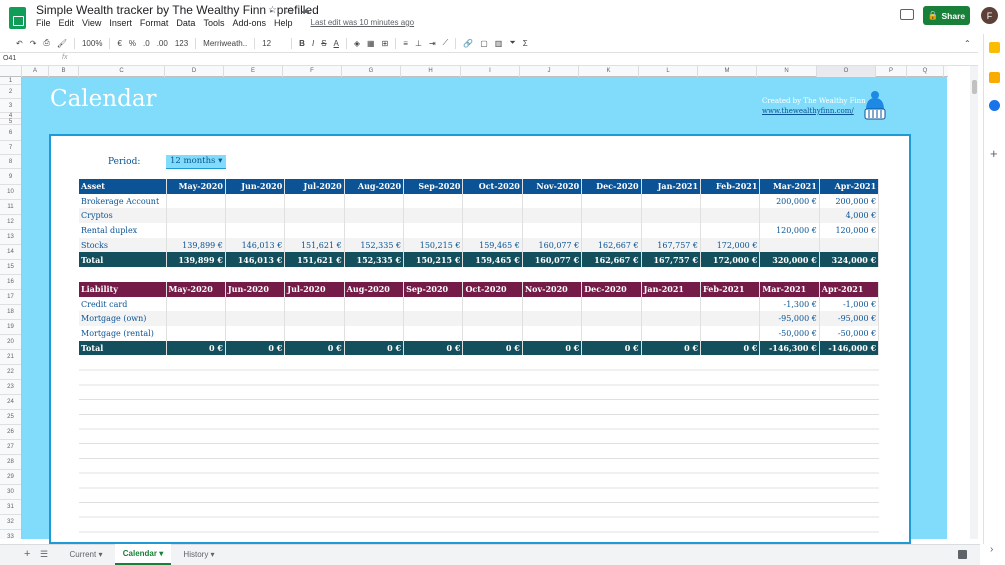 The height and width of the screenshot is (565, 1005). What do you see at coordinates (314, 260) in the screenshot?
I see `total-value-cell: 151,621 €` at bounding box center [314, 260].